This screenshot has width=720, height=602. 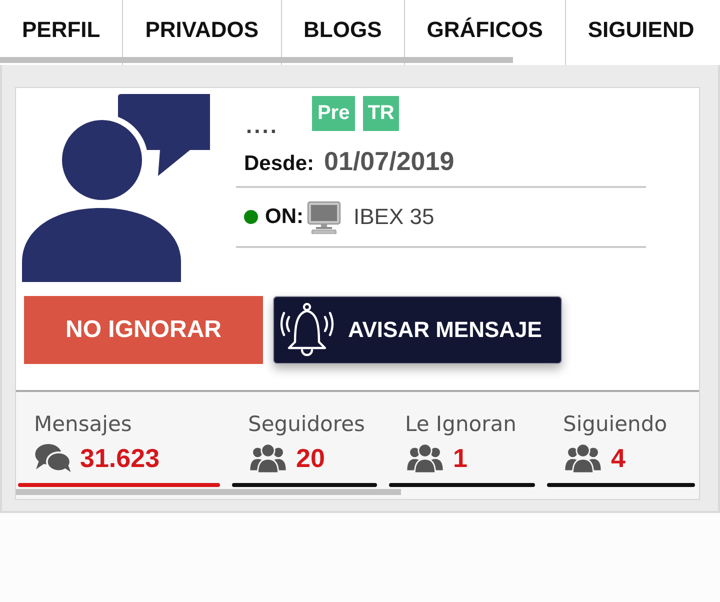 What do you see at coordinates (82, 424) in the screenshot?
I see `stat-label: Mensajes` at bounding box center [82, 424].